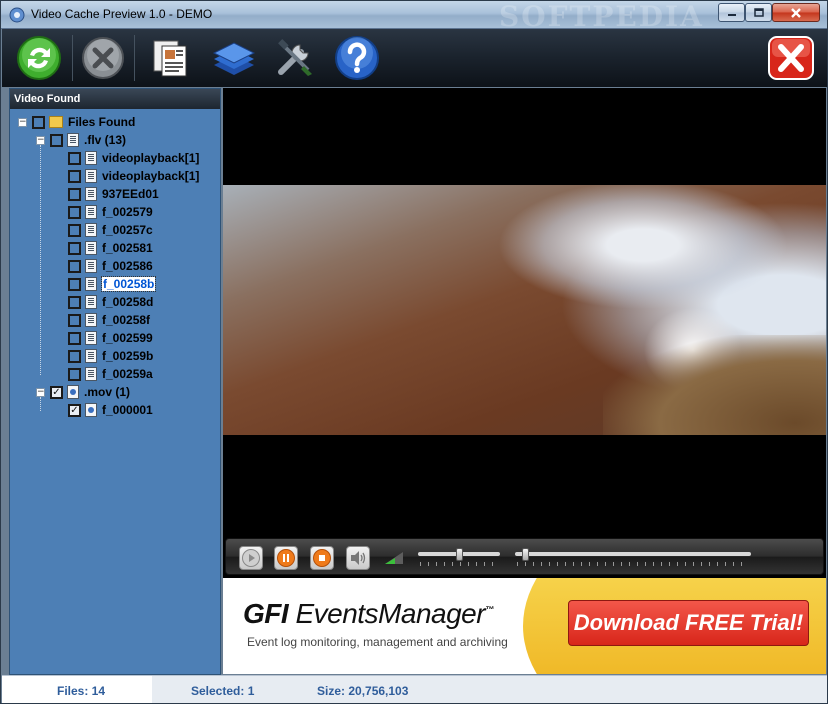 Image resolution: width=828 pixels, height=704 pixels. What do you see at coordinates (83, 392) in the screenshot?
I see `tree-group: − ✓ .mov (1)` at bounding box center [83, 392].